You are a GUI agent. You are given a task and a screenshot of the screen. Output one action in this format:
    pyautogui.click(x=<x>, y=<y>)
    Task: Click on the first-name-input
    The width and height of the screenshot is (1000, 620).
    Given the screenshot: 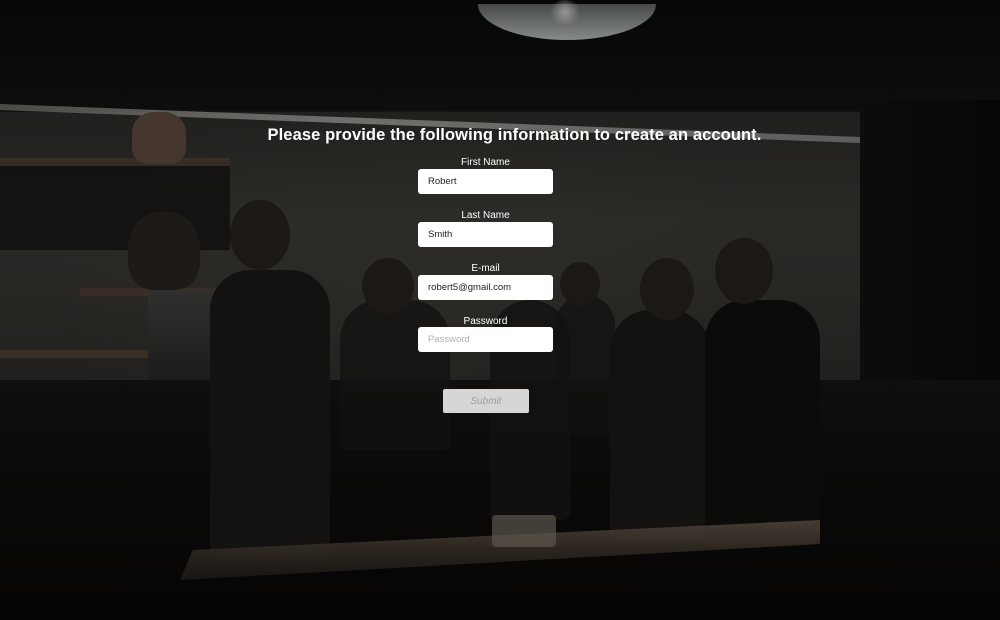 What is the action you would take?
    pyautogui.click(x=485, y=181)
    